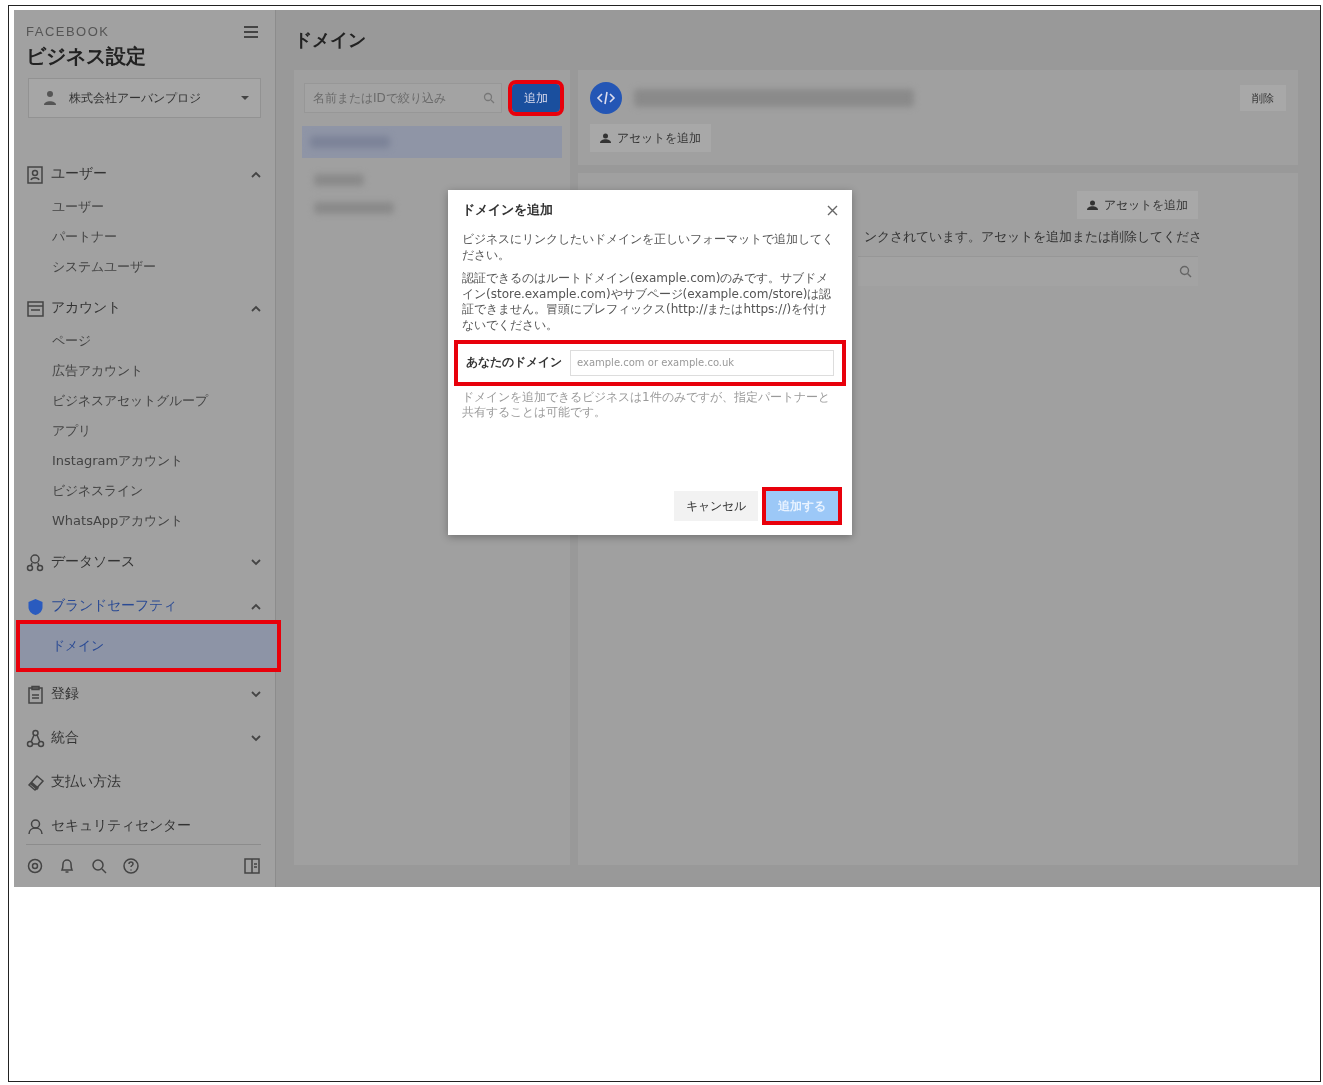 This screenshot has width=1323, height=1085. I want to click on business-selector: 株式会社アーバンプロジ, so click(144, 98).